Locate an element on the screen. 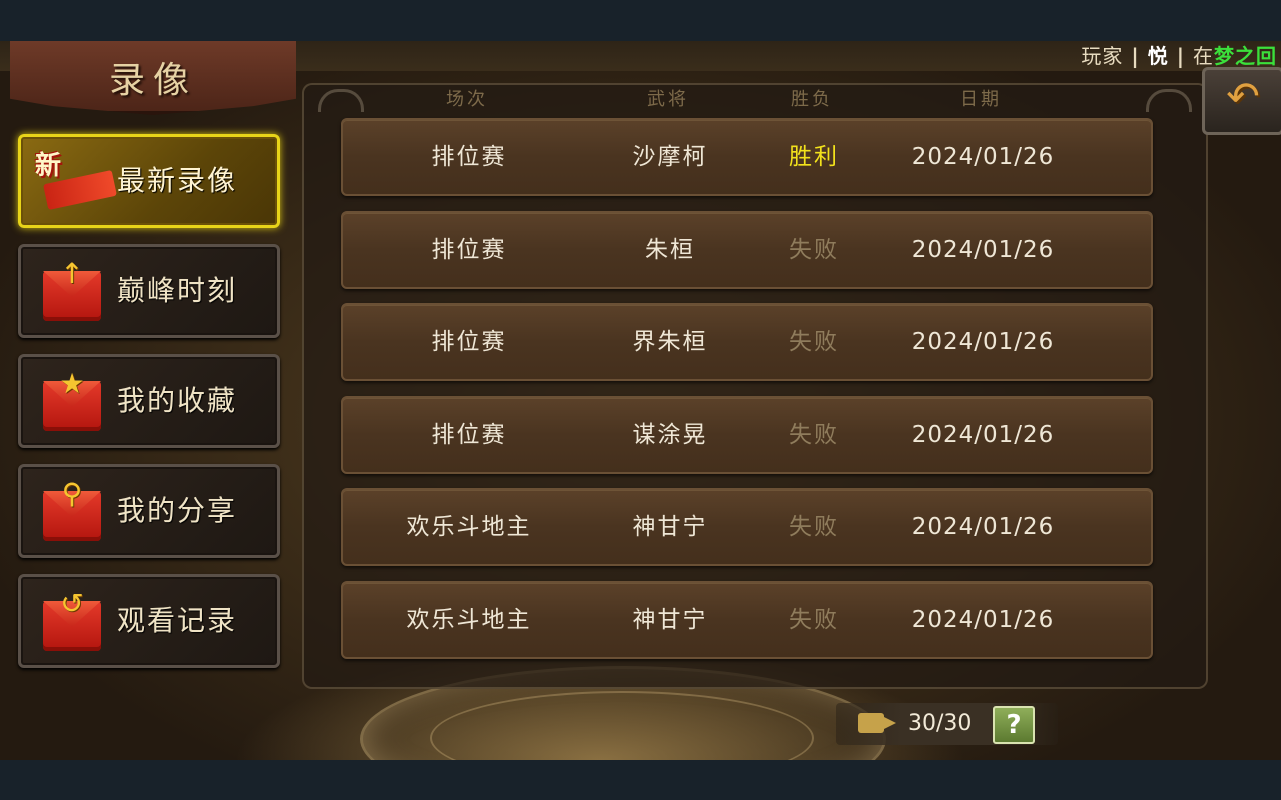 The width and height of the screenshot is (1281, 800). history-icon: ↺ is located at coordinates (72, 603).